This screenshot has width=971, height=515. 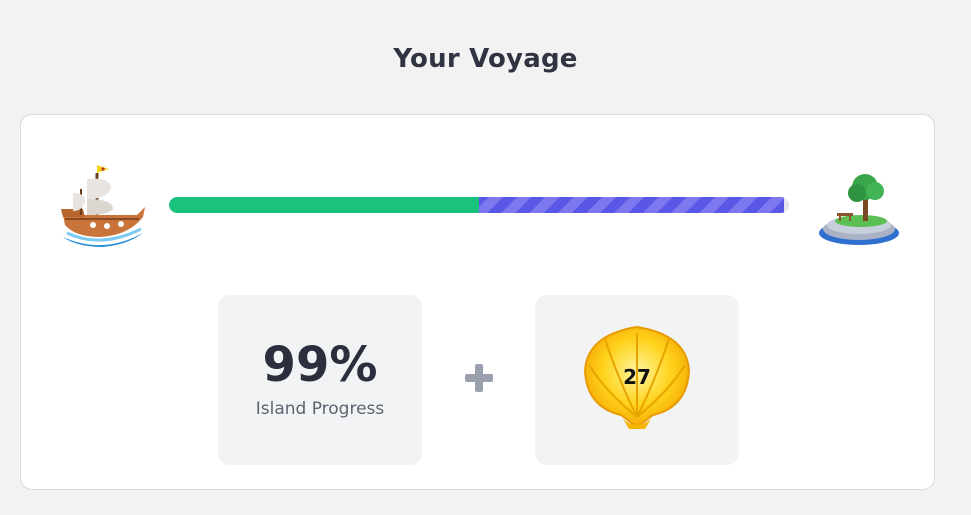 What do you see at coordinates (324, 205) in the screenshot?
I see `progress-completed-fill` at bounding box center [324, 205].